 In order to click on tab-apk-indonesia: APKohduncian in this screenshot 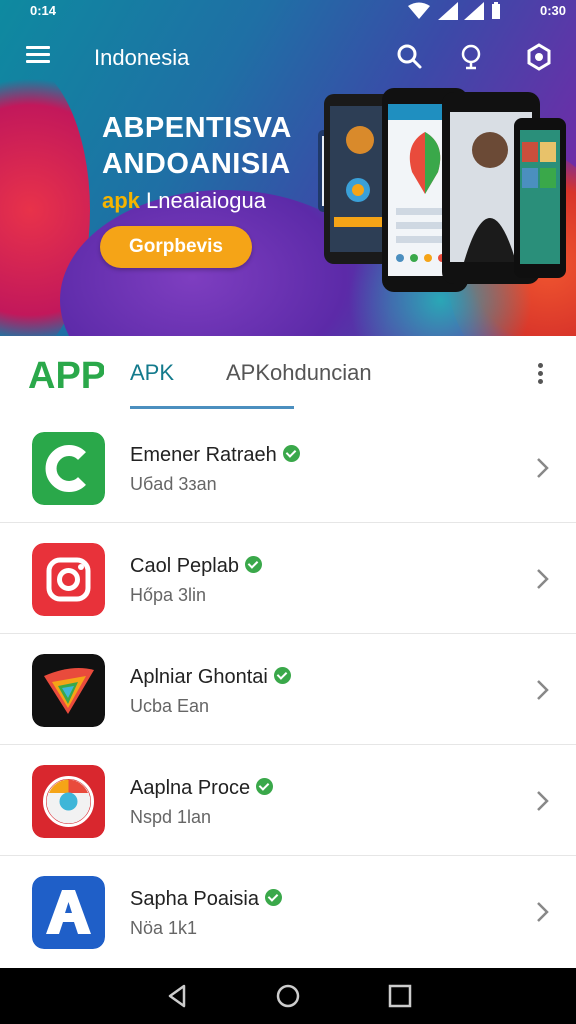, I will do `click(299, 373)`.